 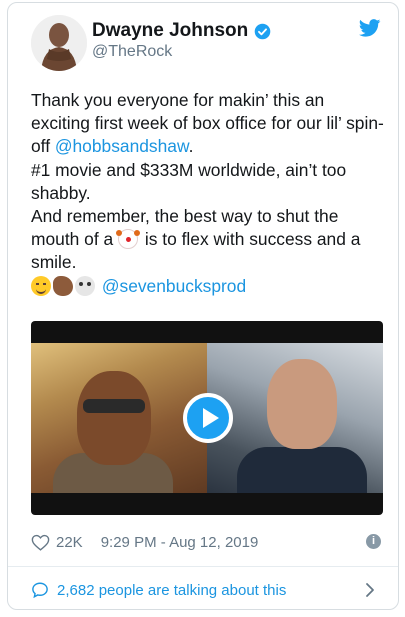 What do you see at coordinates (41, 285) in the screenshot?
I see `winking-face-emoji-icon` at bounding box center [41, 285].